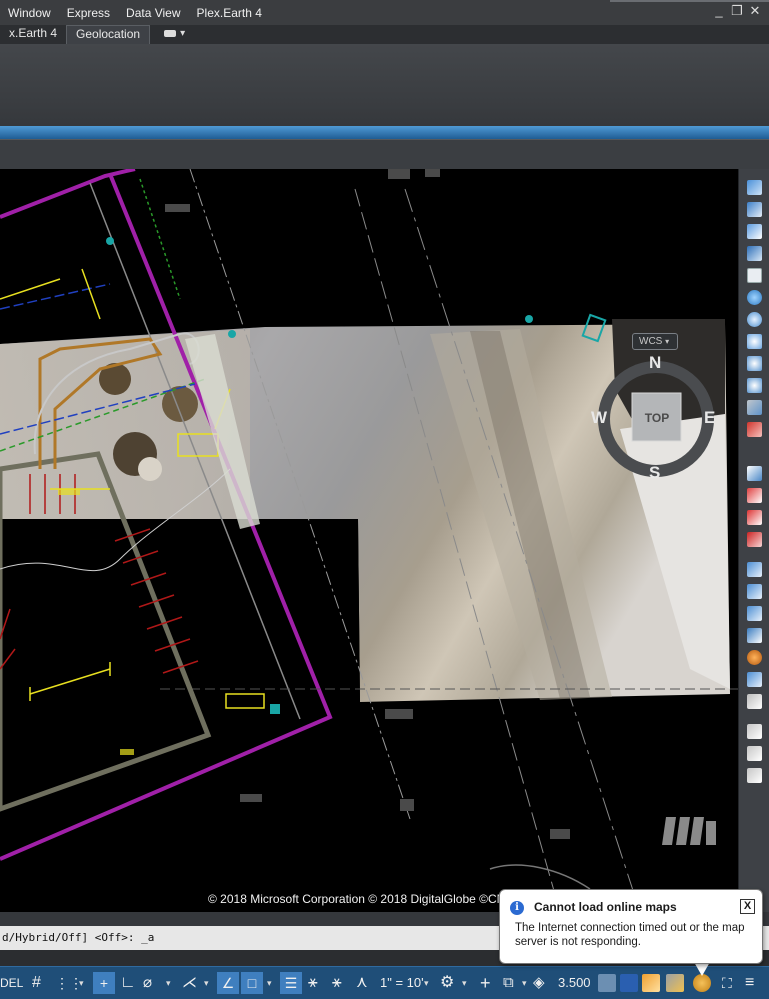  What do you see at coordinates (291, 983) in the screenshot?
I see `lineweight-icon: ☰` at bounding box center [291, 983].